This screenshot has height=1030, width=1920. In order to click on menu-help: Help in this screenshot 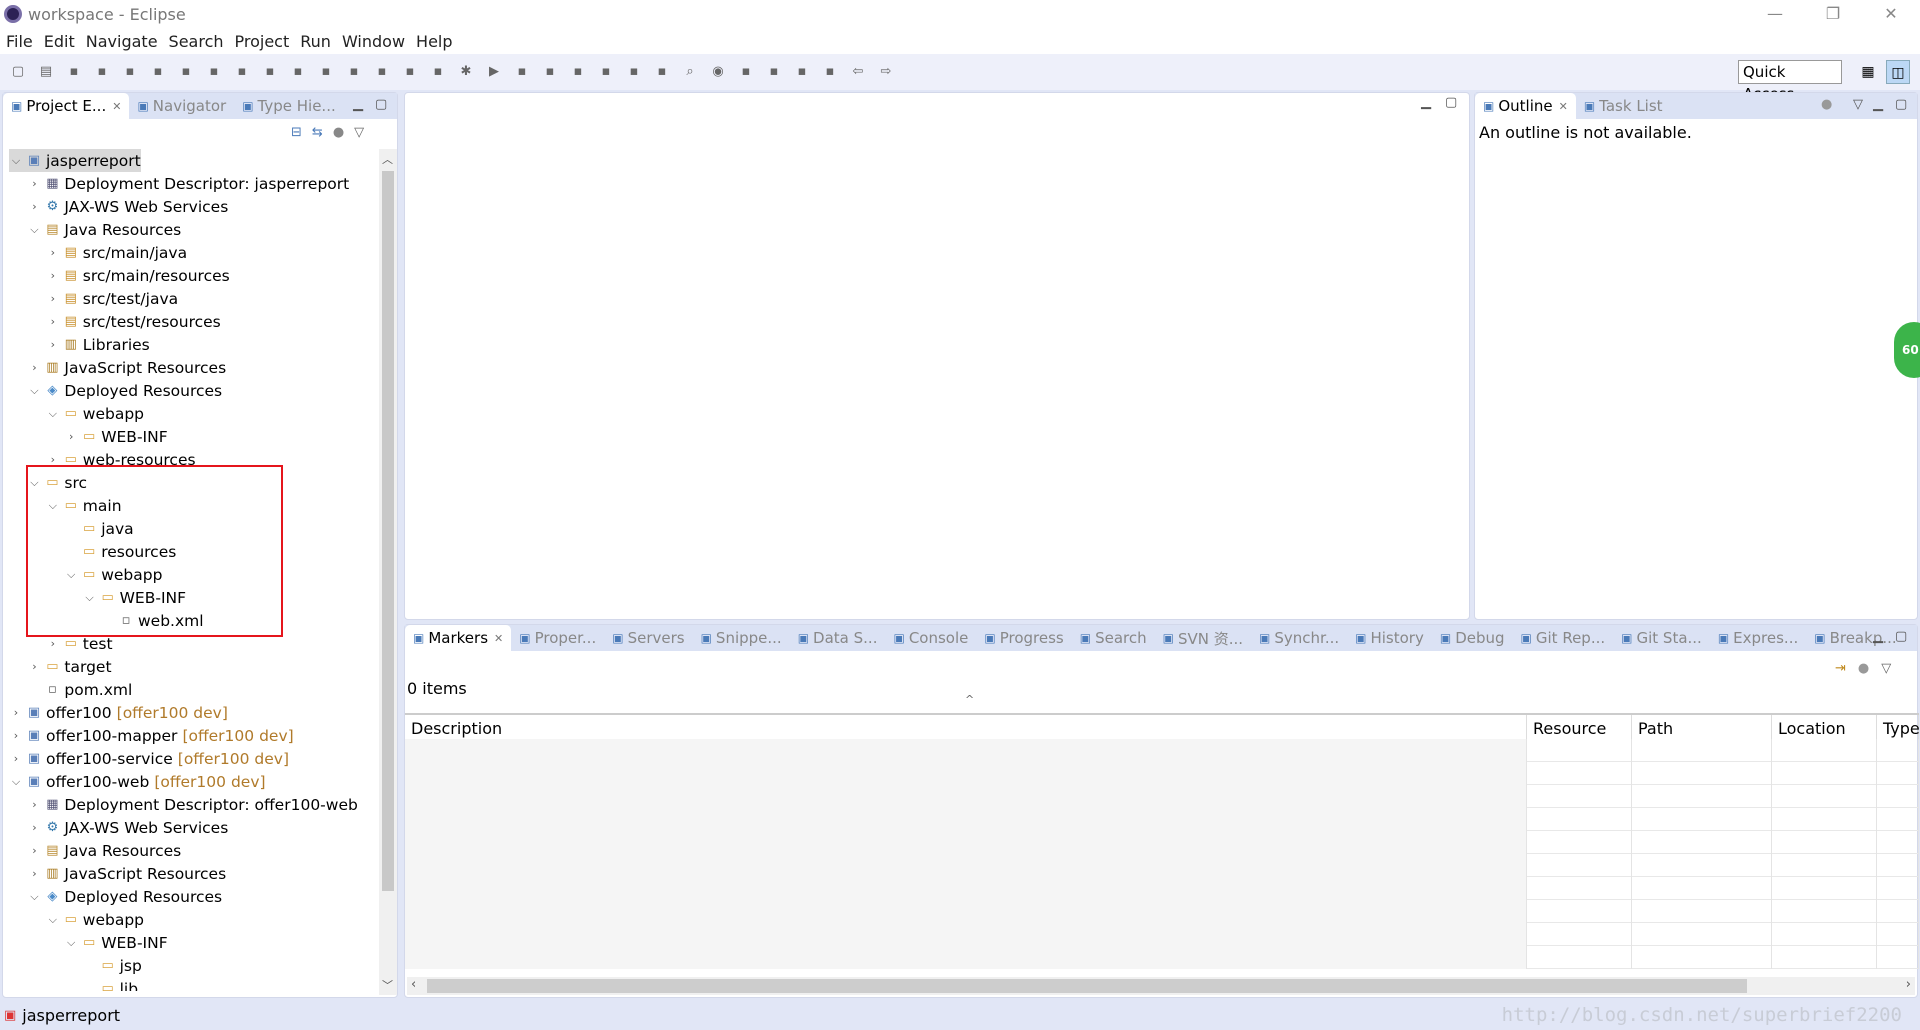, I will do `click(434, 41)`.